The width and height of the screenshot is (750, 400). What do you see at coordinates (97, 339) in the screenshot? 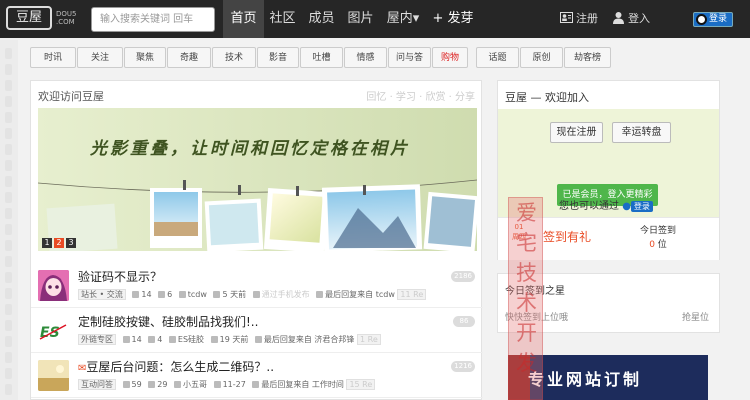
I see `topic-node: 外链专区` at bounding box center [97, 339].